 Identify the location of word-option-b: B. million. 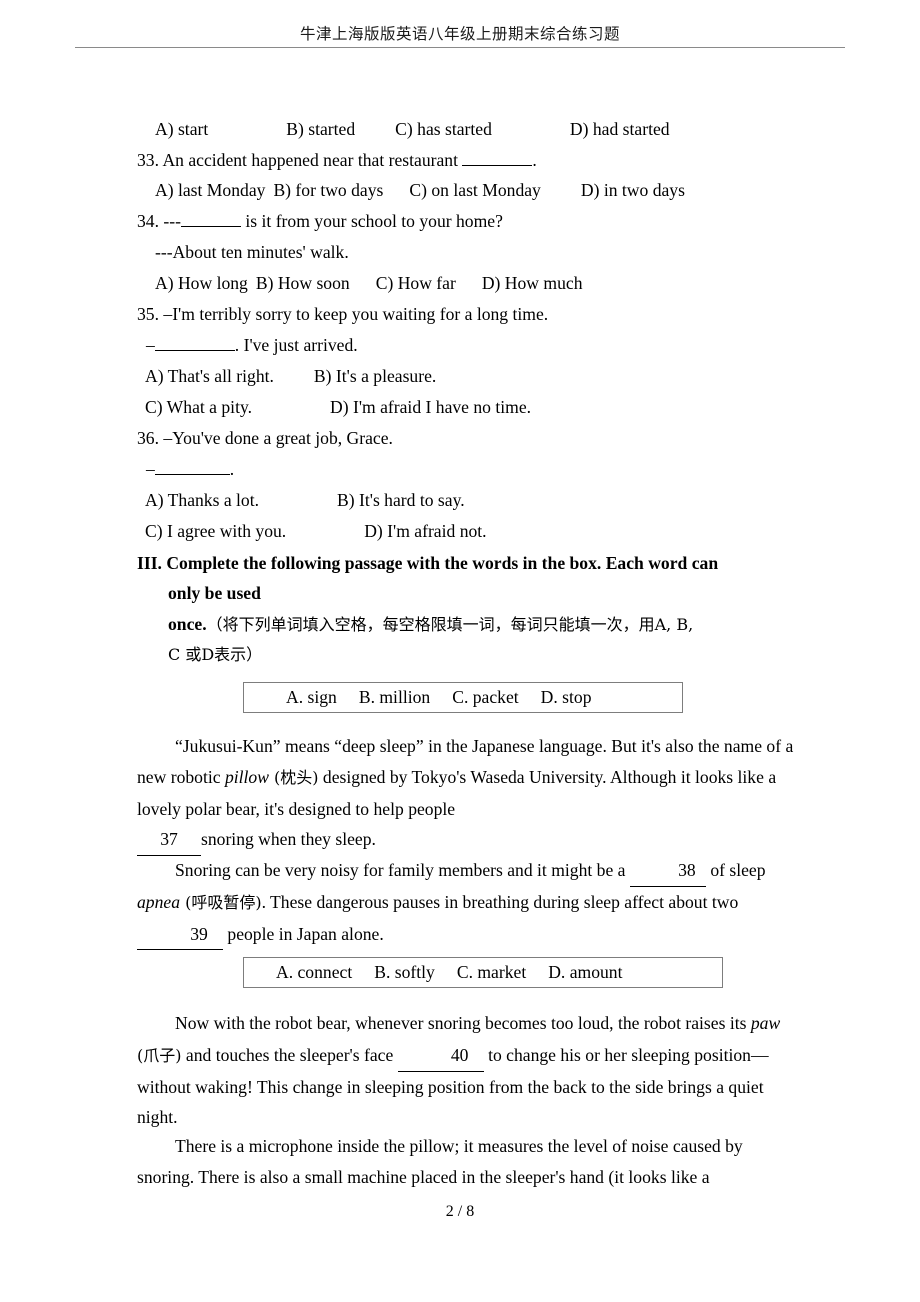
(394, 697).